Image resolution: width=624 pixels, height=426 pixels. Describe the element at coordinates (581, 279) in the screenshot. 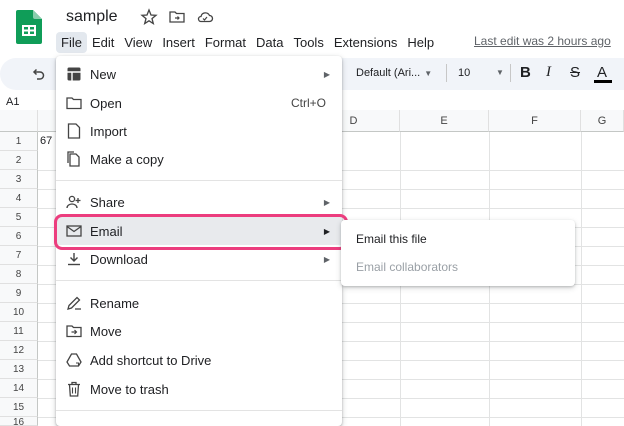

I see `grid-line` at that location.